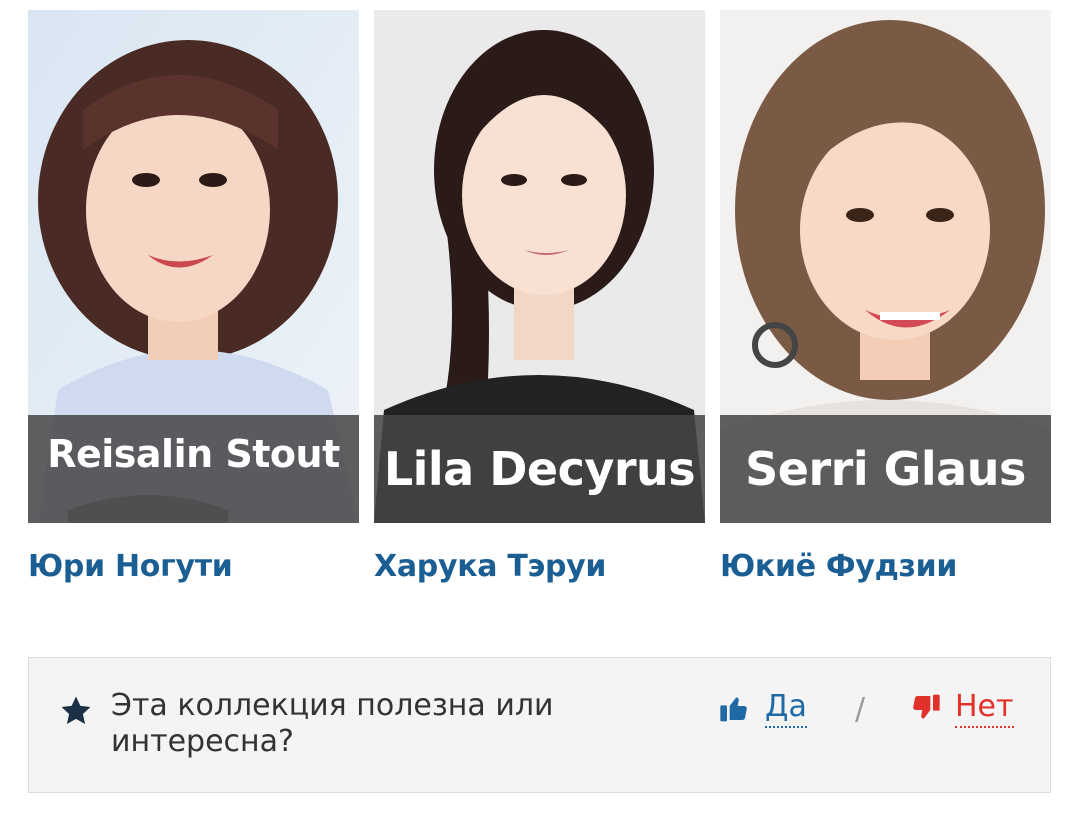 The width and height of the screenshot is (1080, 833). I want to click on role-name-band: Serri Glaus, so click(885, 469).